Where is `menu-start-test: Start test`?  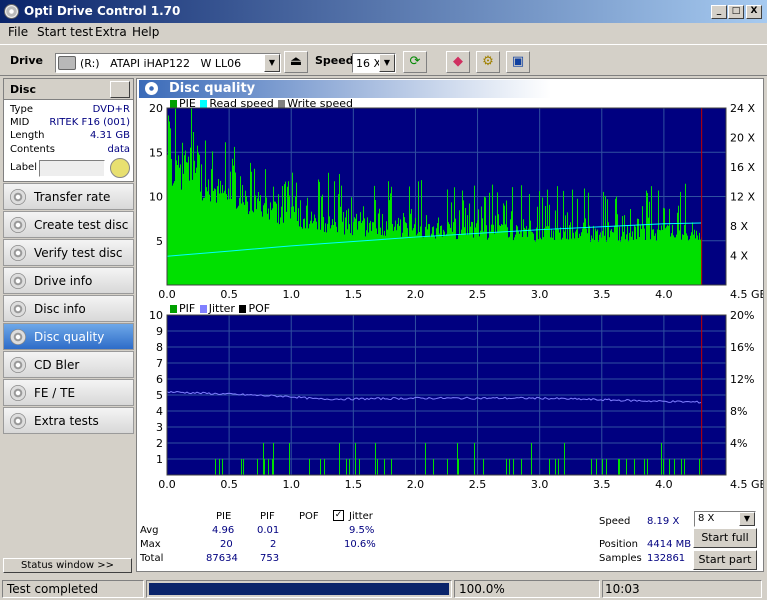
menu-start-test: Start test is located at coordinates (65, 32).